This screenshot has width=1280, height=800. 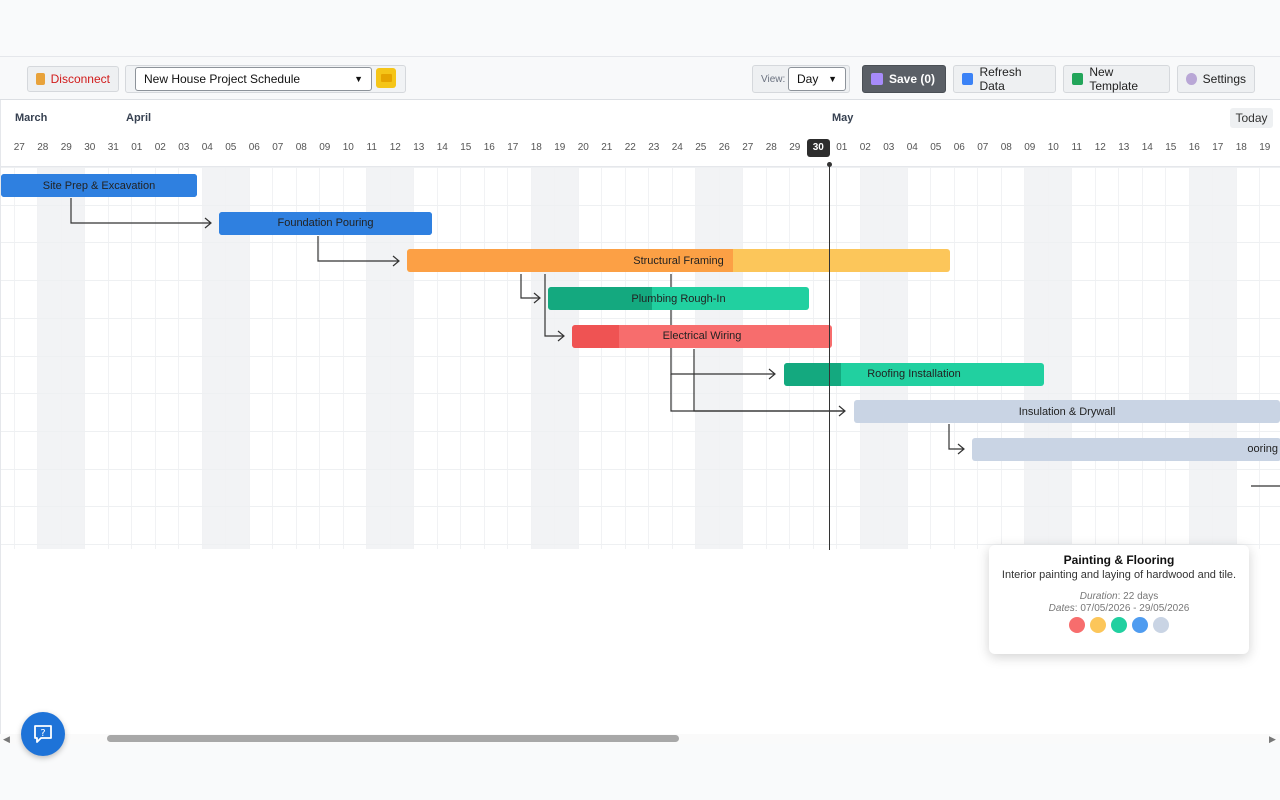 What do you see at coordinates (1272, 739) in the screenshot?
I see `scroll-right-icon: ▶` at bounding box center [1272, 739].